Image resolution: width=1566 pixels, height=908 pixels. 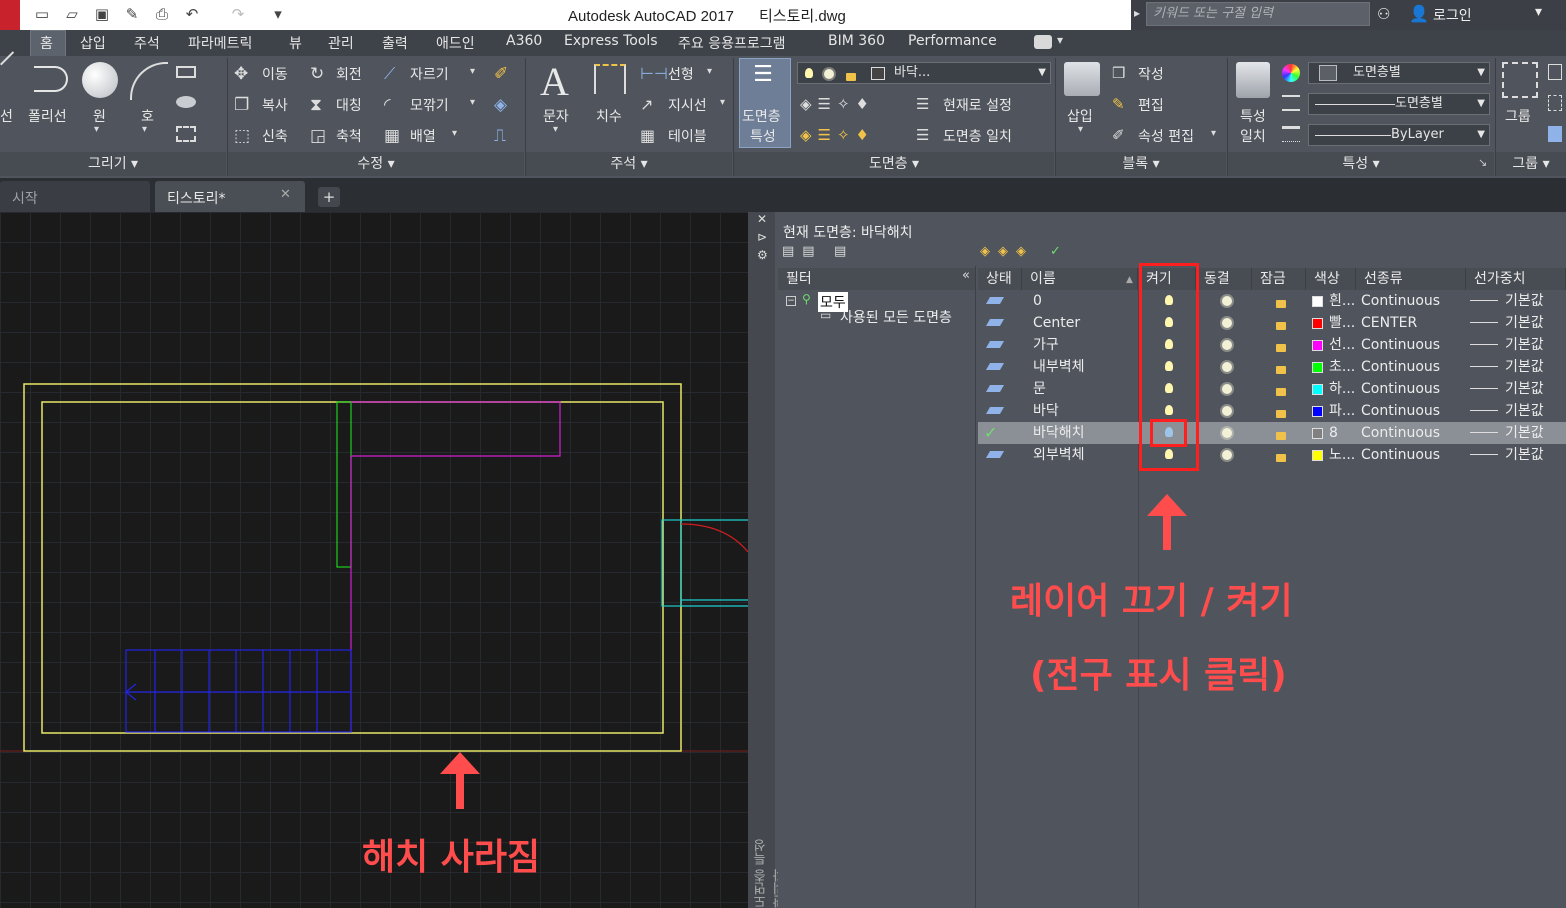 What do you see at coordinates (896, 317) in the screenshot?
I see `tree-child-used: 사용된 모든 도면층` at bounding box center [896, 317].